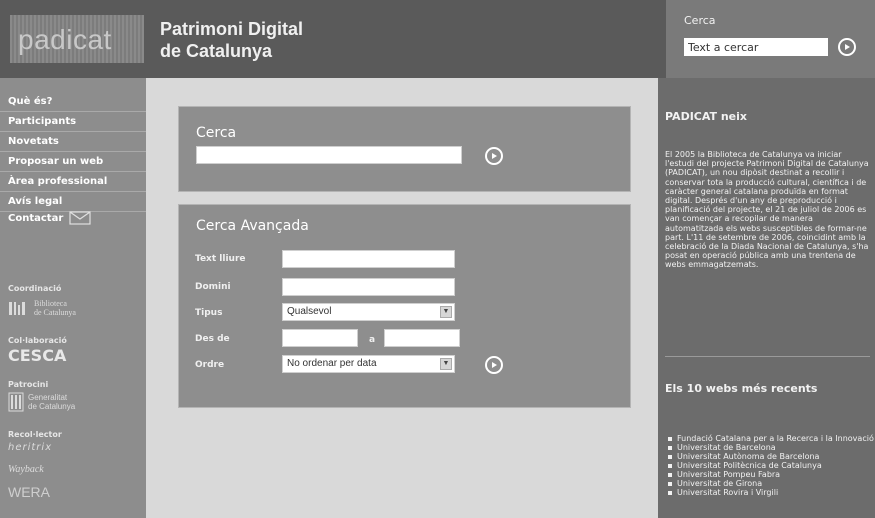 This screenshot has height=518, width=875. I want to click on recent-web-item: Universitat Rovira i Virgili, so click(770, 492).